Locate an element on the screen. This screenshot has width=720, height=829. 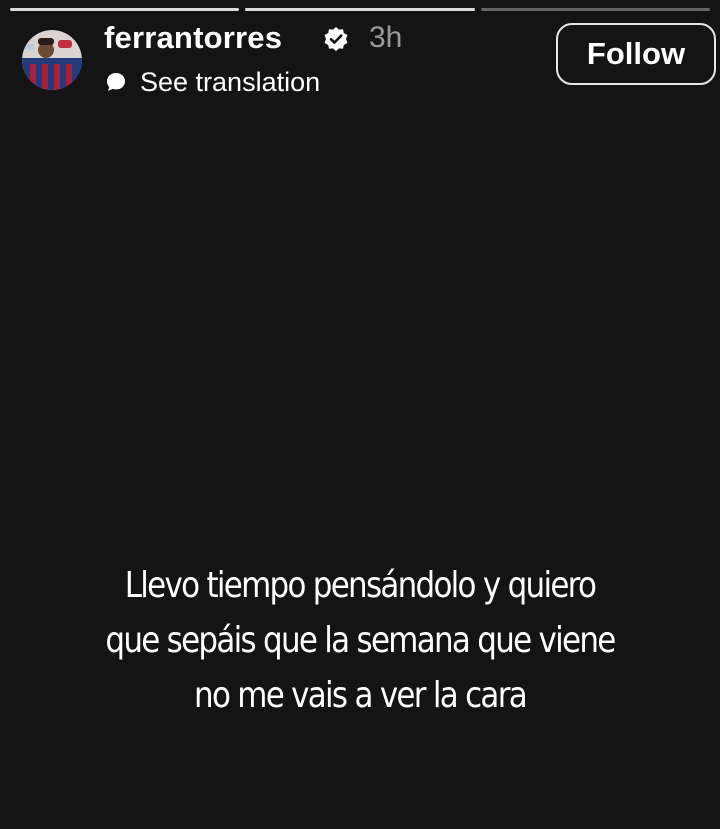
story-text-line: que sepáis que la semana que viene is located at coordinates (360, 640).